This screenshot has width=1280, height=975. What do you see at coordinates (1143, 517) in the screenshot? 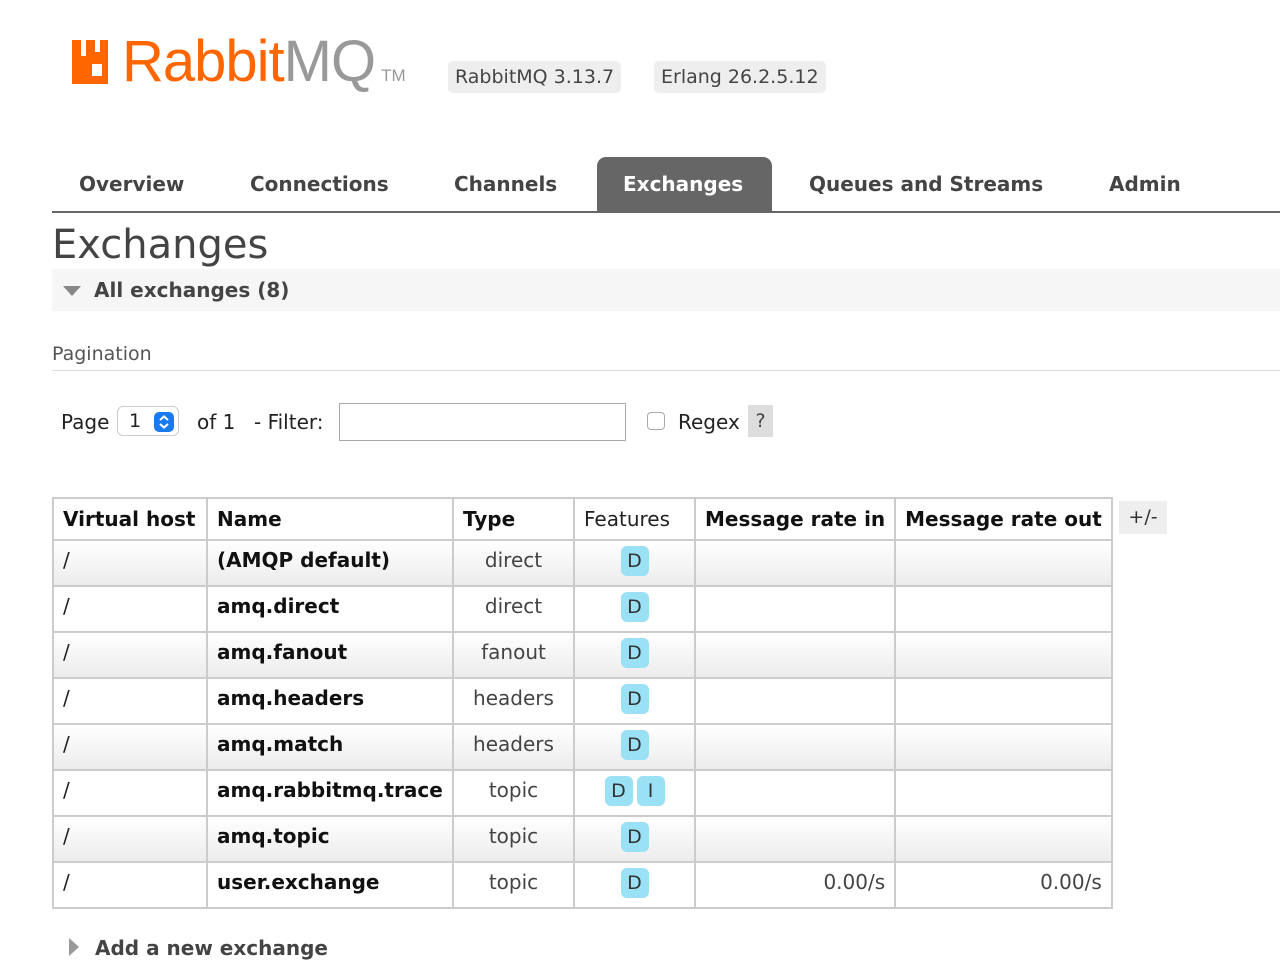
I see `column-toggle-button: +/-` at bounding box center [1143, 517].